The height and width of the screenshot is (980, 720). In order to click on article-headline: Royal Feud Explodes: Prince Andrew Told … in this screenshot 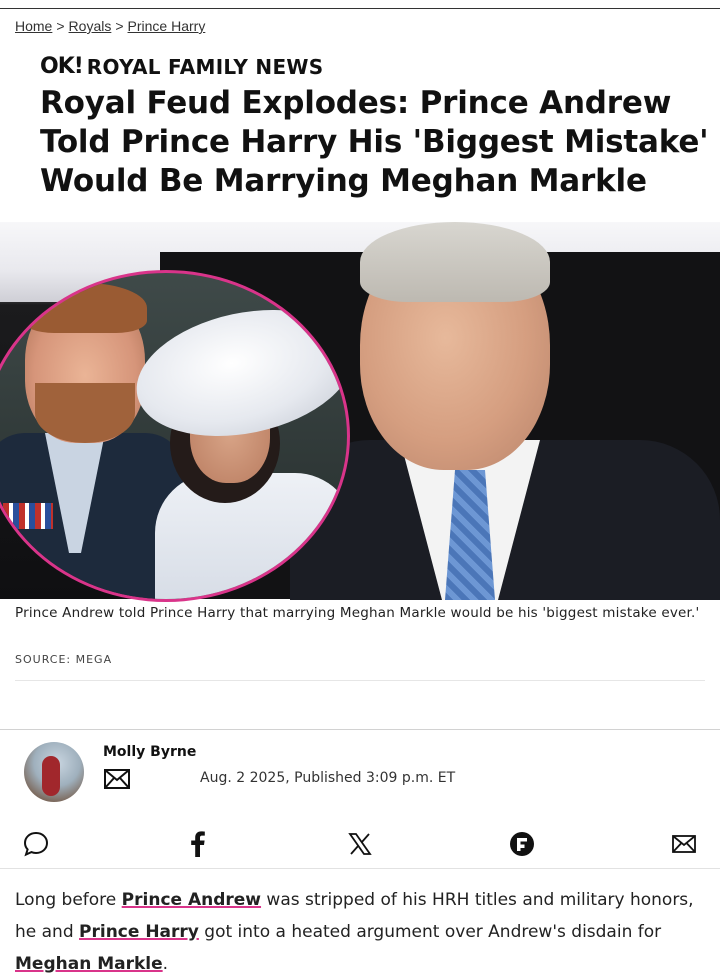, I will do `click(374, 142)`.